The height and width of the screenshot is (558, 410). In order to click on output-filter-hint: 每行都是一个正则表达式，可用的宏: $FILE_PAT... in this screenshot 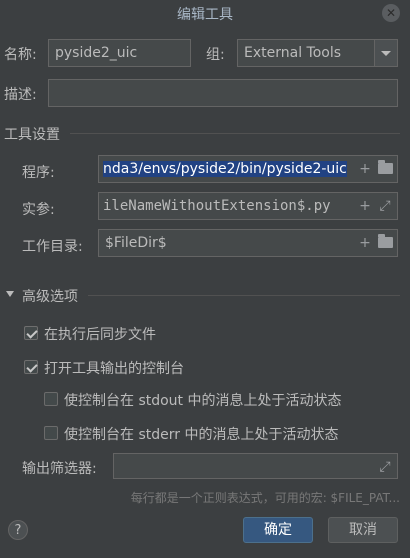, I will do `click(265, 498)`.